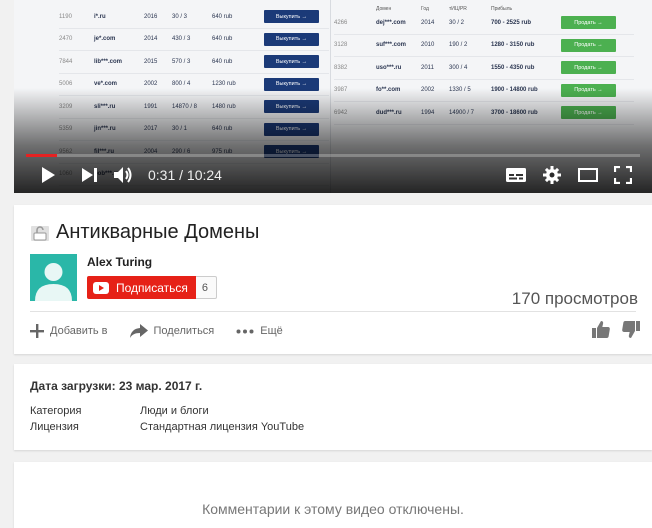  I want to click on like-button, so click(601, 332).